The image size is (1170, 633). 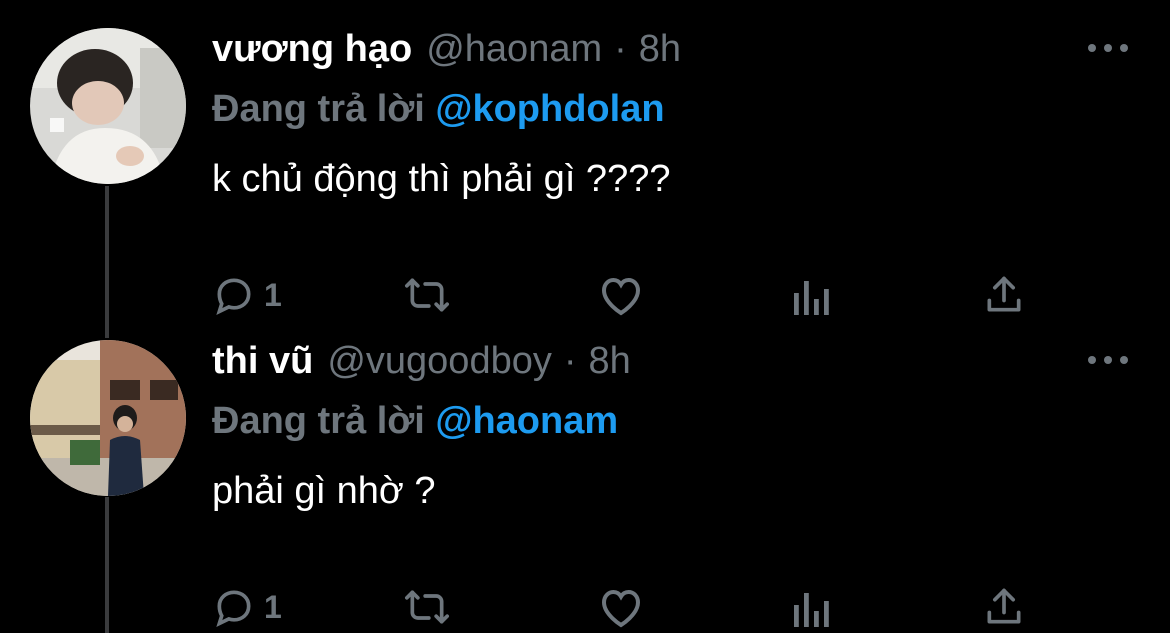 What do you see at coordinates (262, 361) in the screenshot?
I see `display-name: thi vũ` at bounding box center [262, 361].